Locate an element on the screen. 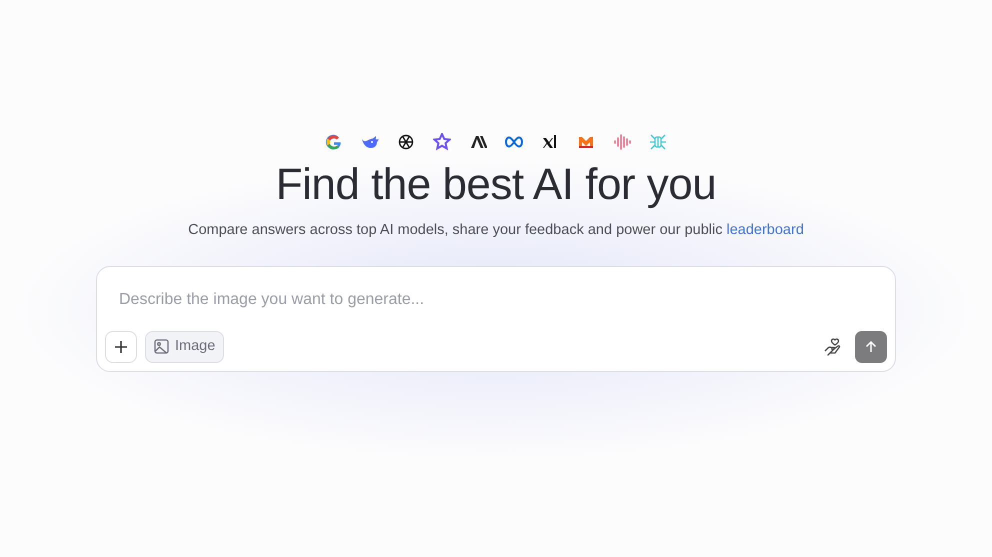 This screenshot has height=557, width=992. letter-a-icon is located at coordinates (478, 142).